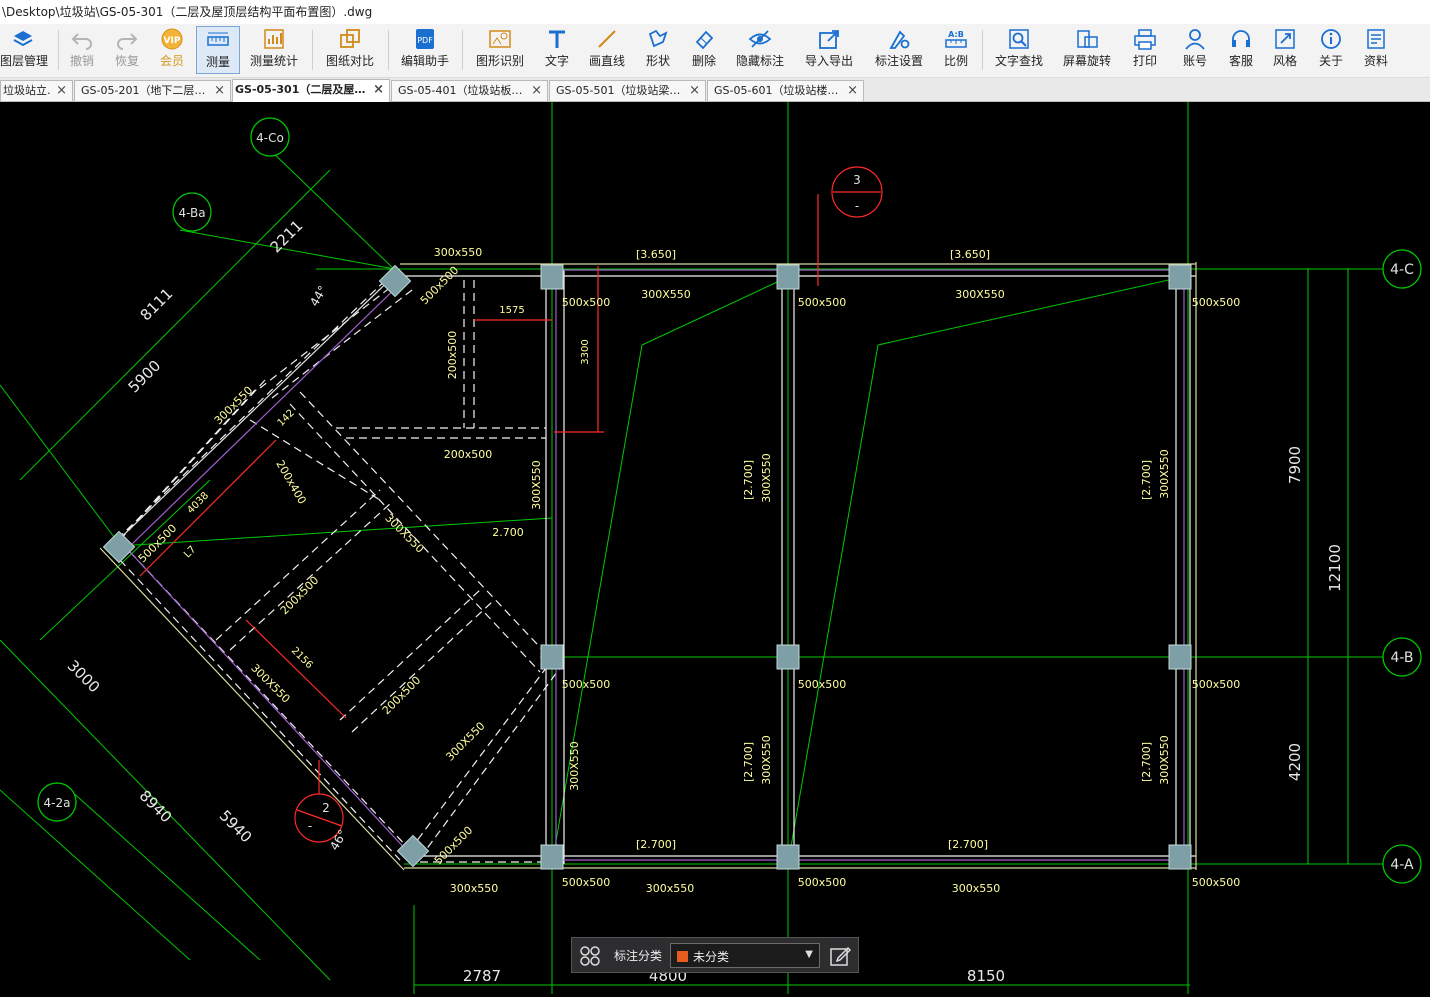 The height and width of the screenshot is (997, 1430). What do you see at coordinates (218, 50) in the screenshot?
I see `measure-button: 测量` at bounding box center [218, 50].